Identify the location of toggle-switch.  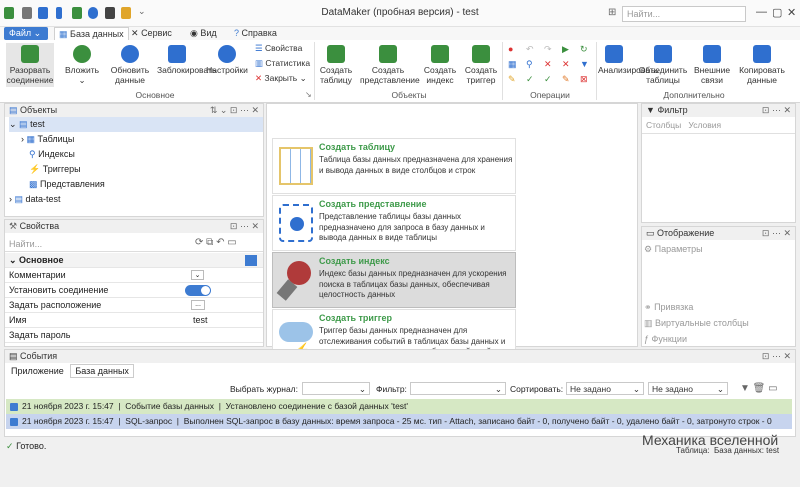
(198, 290).